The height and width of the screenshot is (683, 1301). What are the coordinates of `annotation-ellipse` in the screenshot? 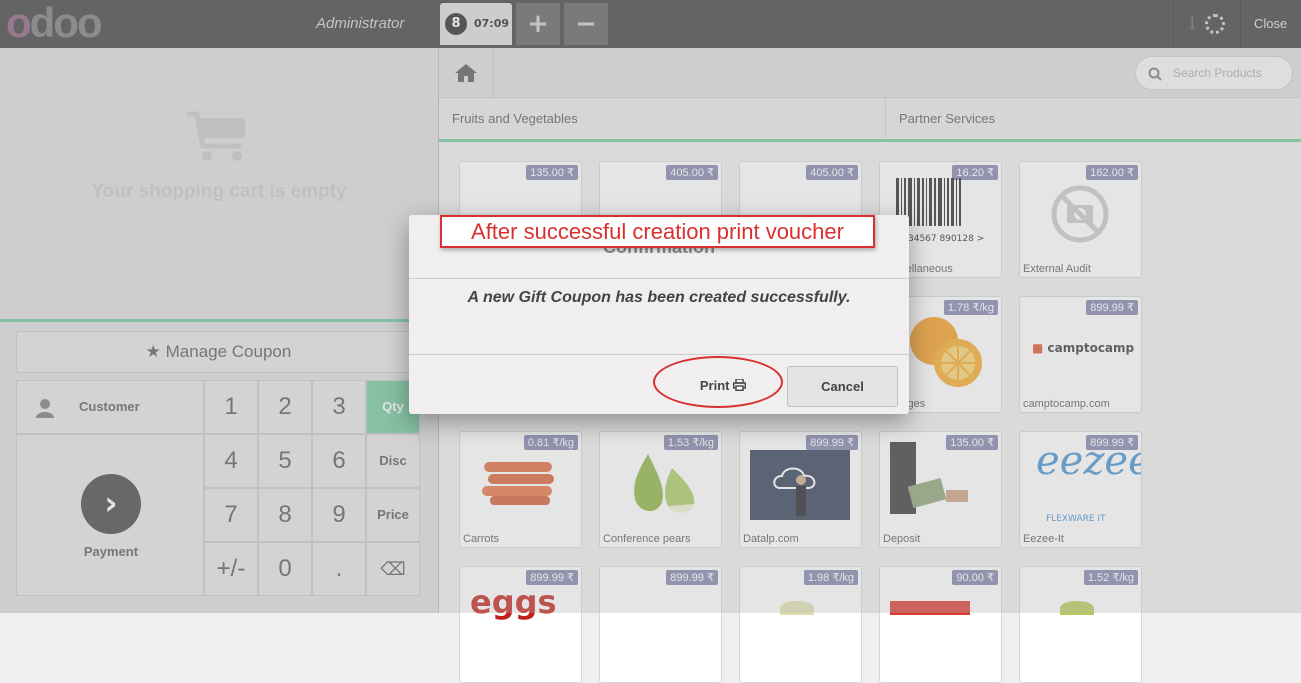 It's located at (718, 382).